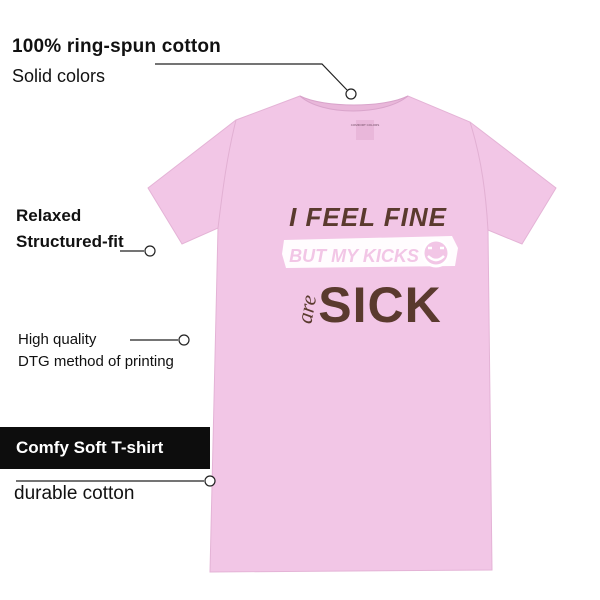  What do you see at coordinates (368, 217) in the screenshot?
I see `print-line-1: I FEEL FINE` at bounding box center [368, 217].